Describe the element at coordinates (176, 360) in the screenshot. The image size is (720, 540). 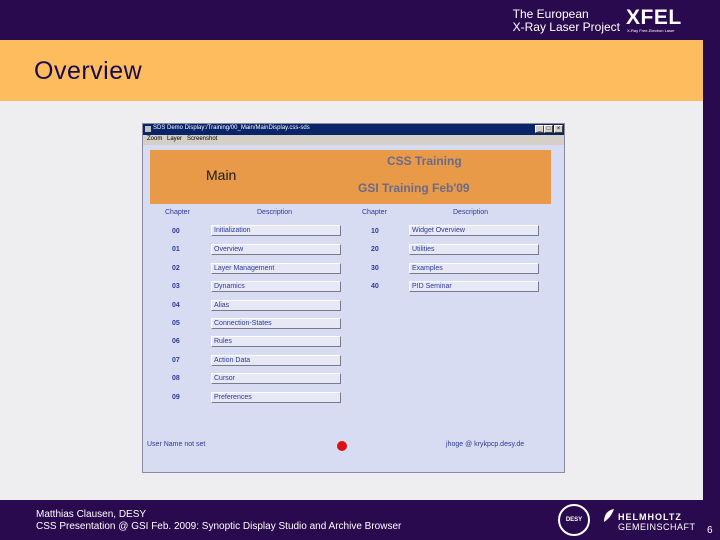
I see `chapter-number: 07` at that location.